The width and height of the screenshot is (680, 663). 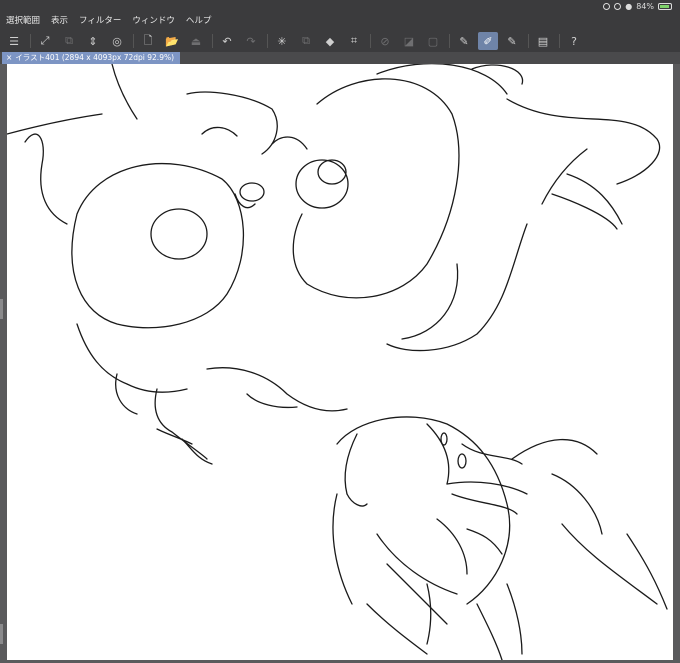 I want to click on menu-item-selection: 選択範囲, so click(x=23, y=20).